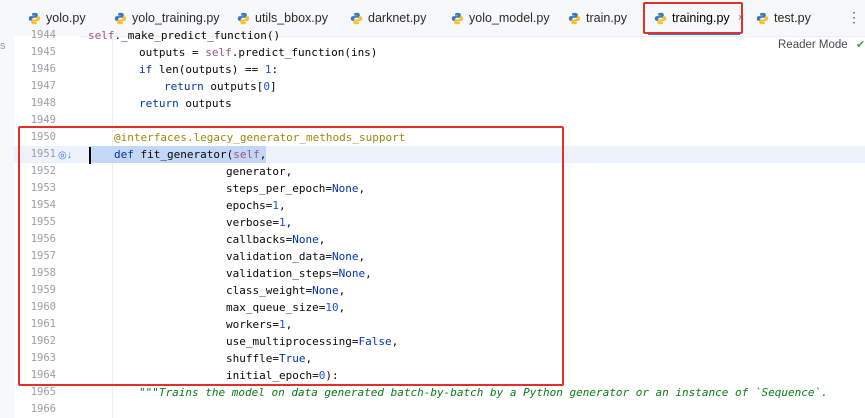 The width and height of the screenshot is (865, 418). Describe the element at coordinates (66, 18) in the screenshot. I see `tab-label: yolo.py` at that location.